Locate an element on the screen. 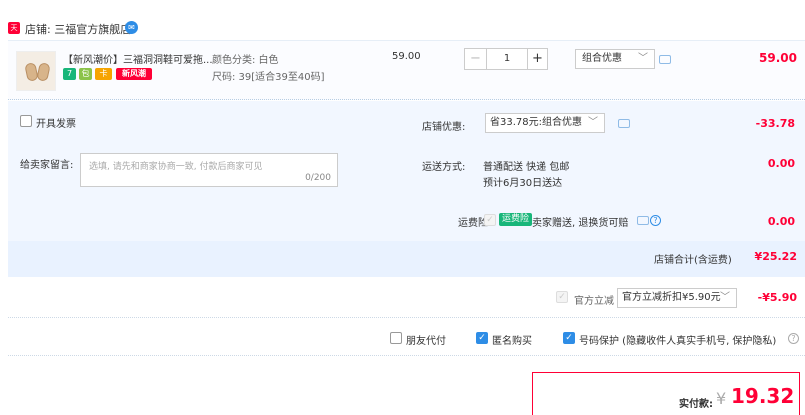 This screenshot has height=415, width=805. shop-header: 天猫 店铺: 三福官方旗舰店 ✉ is located at coordinates (402, 31).